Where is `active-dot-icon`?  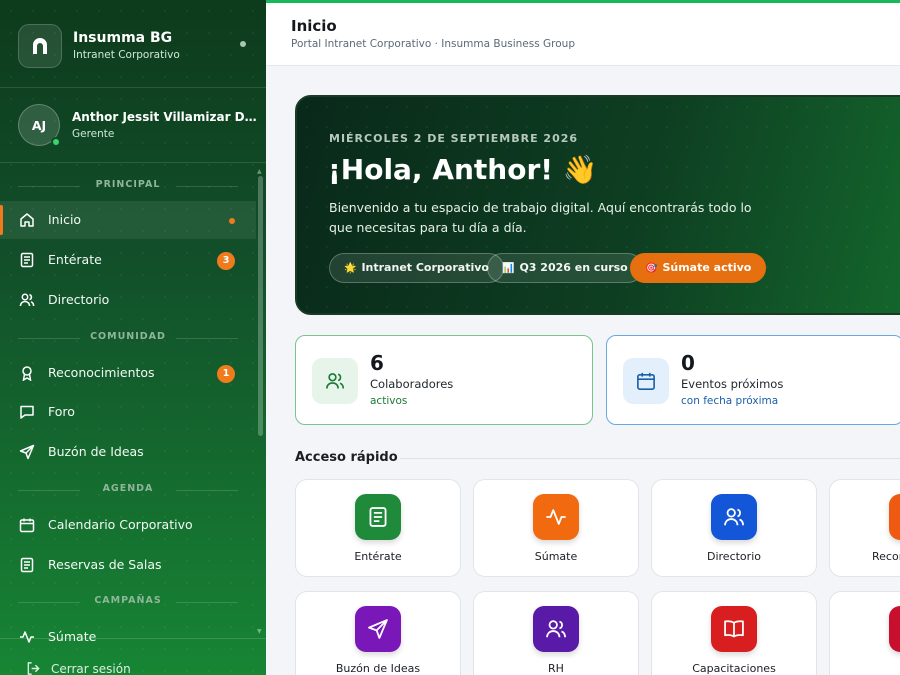 active-dot-icon is located at coordinates (232, 221).